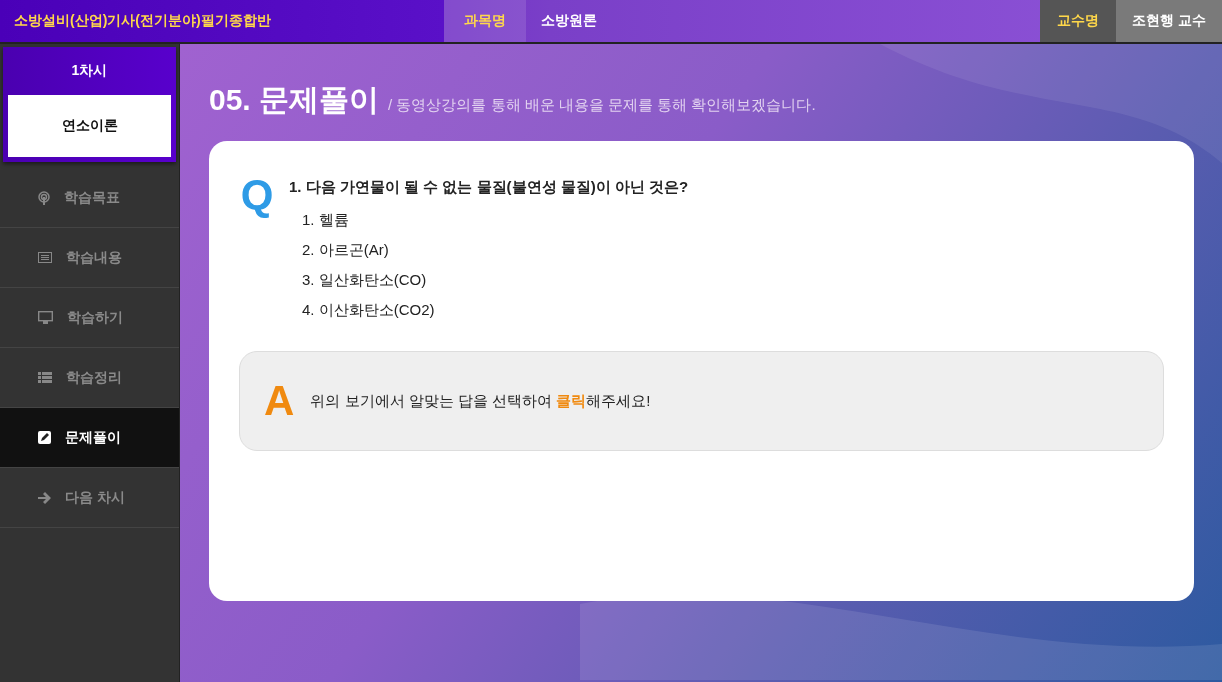 The height and width of the screenshot is (682, 1222). I want to click on monitor-icon, so click(45, 317).